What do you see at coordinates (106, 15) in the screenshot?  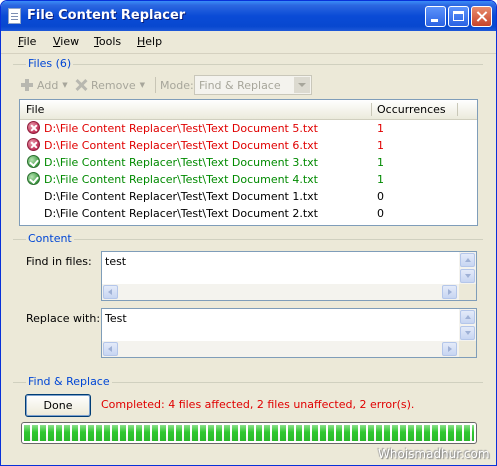 I see `window-title: File Content Replacer` at bounding box center [106, 15].